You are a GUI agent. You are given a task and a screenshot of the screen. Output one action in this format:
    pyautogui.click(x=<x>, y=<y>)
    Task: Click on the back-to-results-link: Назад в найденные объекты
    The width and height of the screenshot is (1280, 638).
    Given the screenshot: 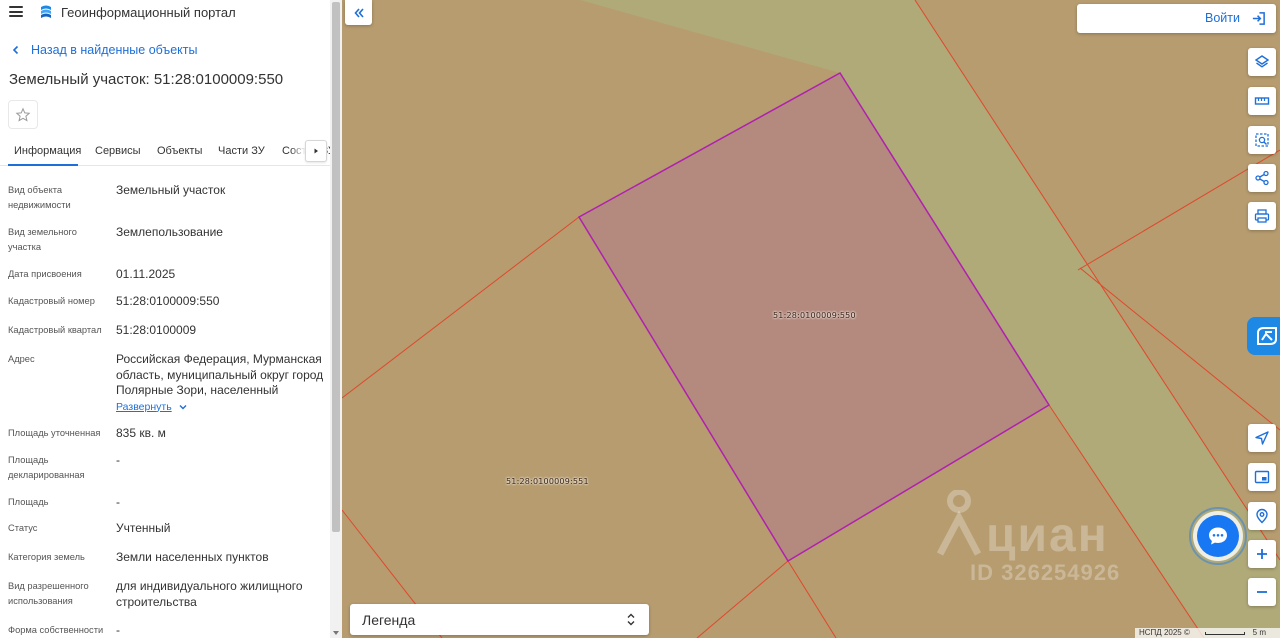 What is the action you would take?
    pyautogui.click(x=103, y=50)
    